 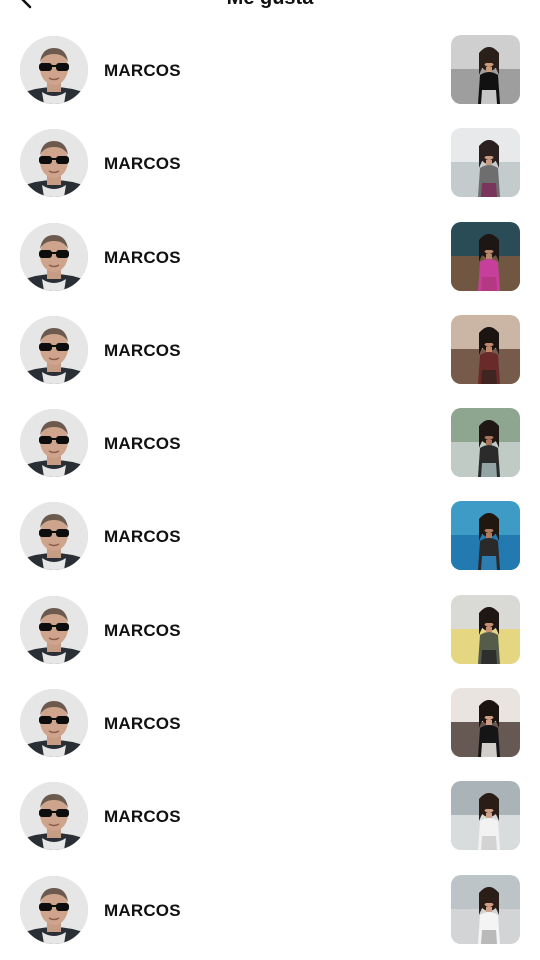 I want to click on header: Me gusta, so click(x=270, y=8).